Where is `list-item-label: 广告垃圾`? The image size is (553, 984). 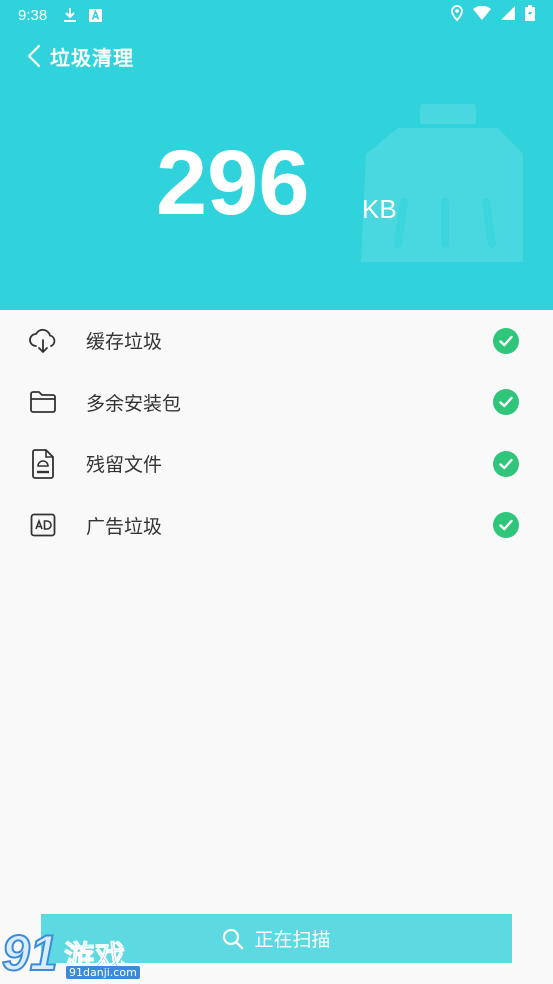
list-item-label: 广告垃圾 is located at coordinates (124, 526).